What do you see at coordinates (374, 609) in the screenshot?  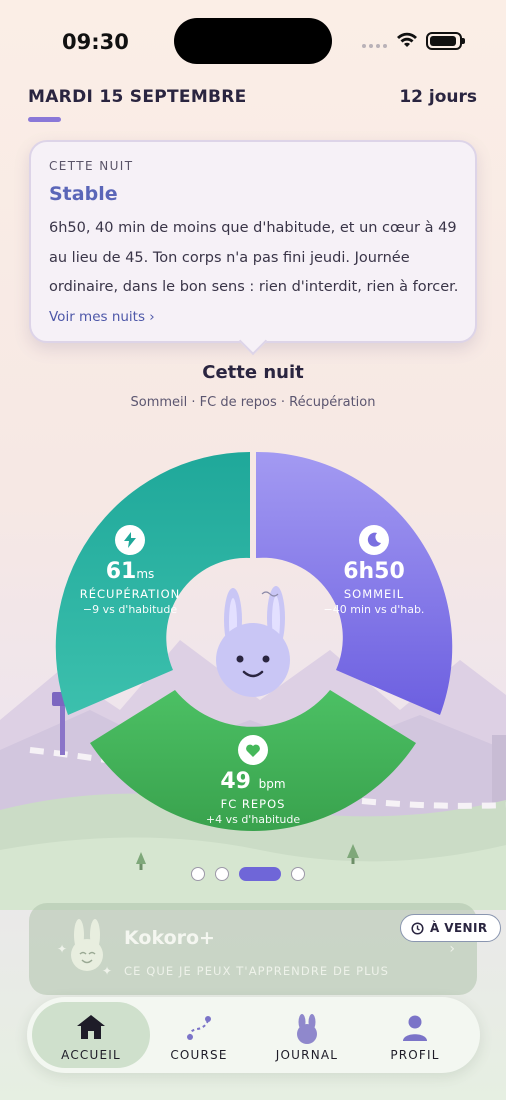 I see `sleep-delta: −40 min vs d'hab.` at bounding box center [374, 609].